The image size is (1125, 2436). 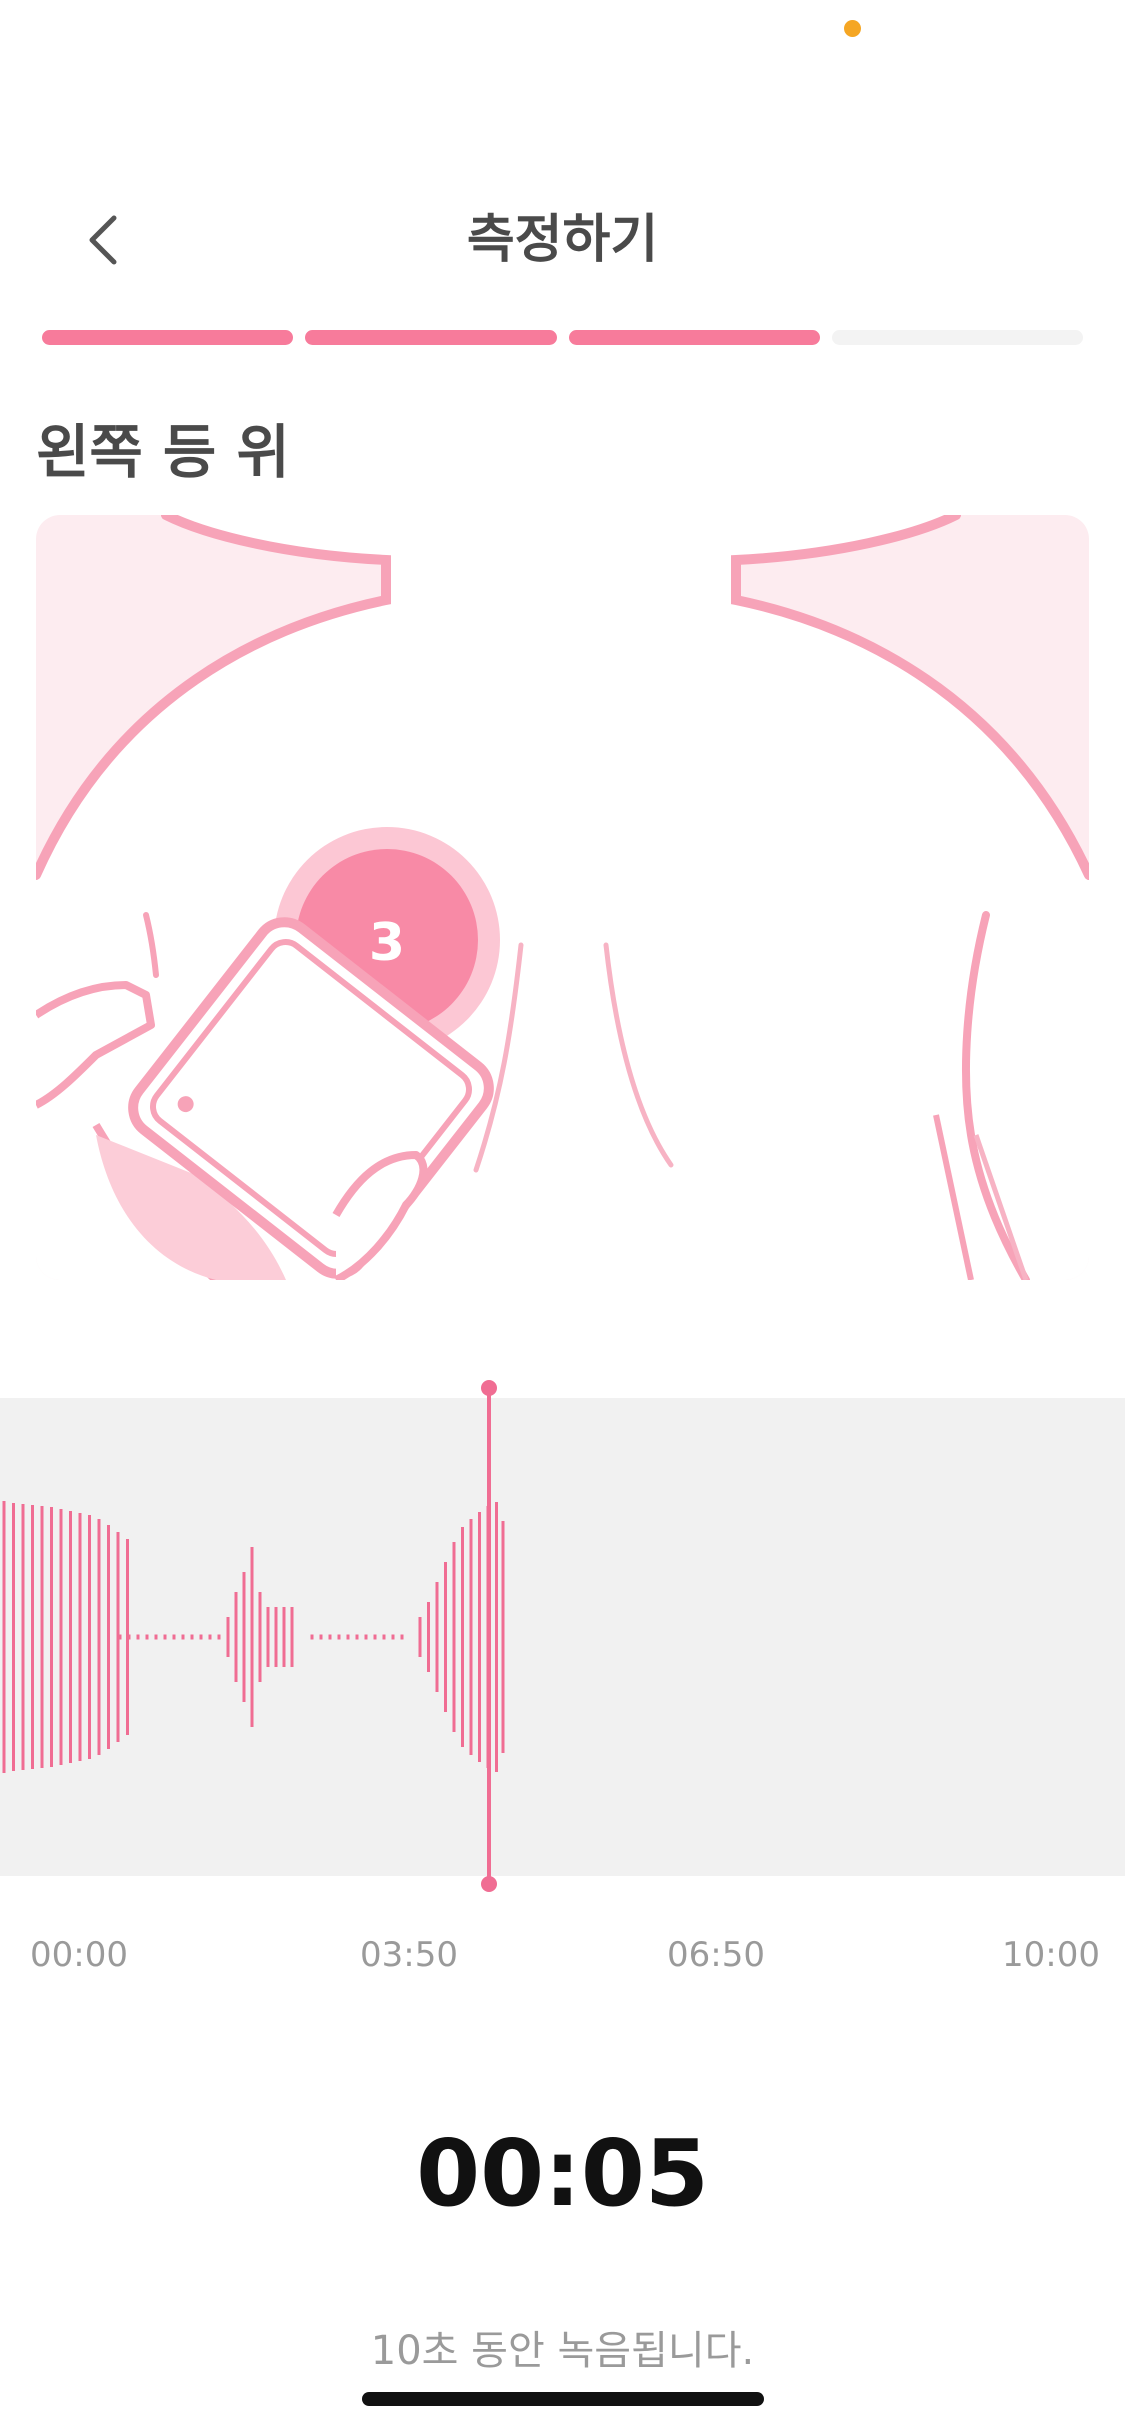 I want to click on page-title: 측정하기, so click(x=562, y=240).